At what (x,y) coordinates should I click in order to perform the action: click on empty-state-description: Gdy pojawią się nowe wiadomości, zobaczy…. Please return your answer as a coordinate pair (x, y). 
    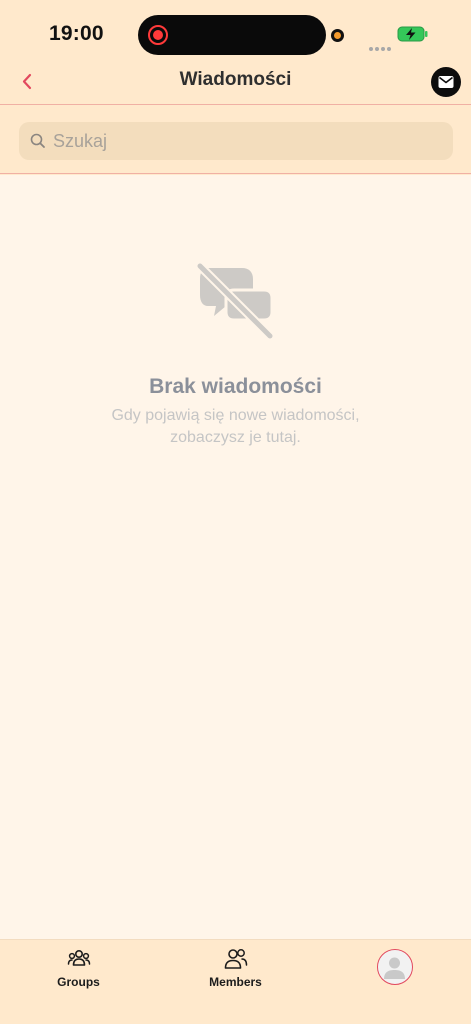
    Looking at the image, I should click on (235, 427).